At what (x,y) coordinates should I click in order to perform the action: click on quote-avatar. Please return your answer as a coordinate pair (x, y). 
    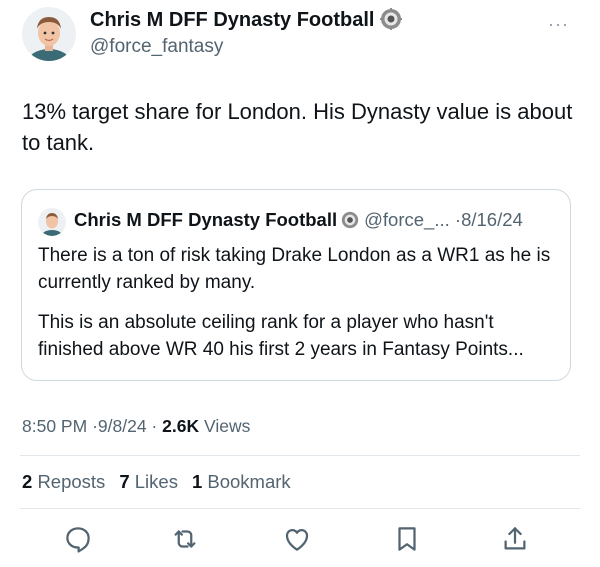
    Looking at the image, I should click on (52, 222).